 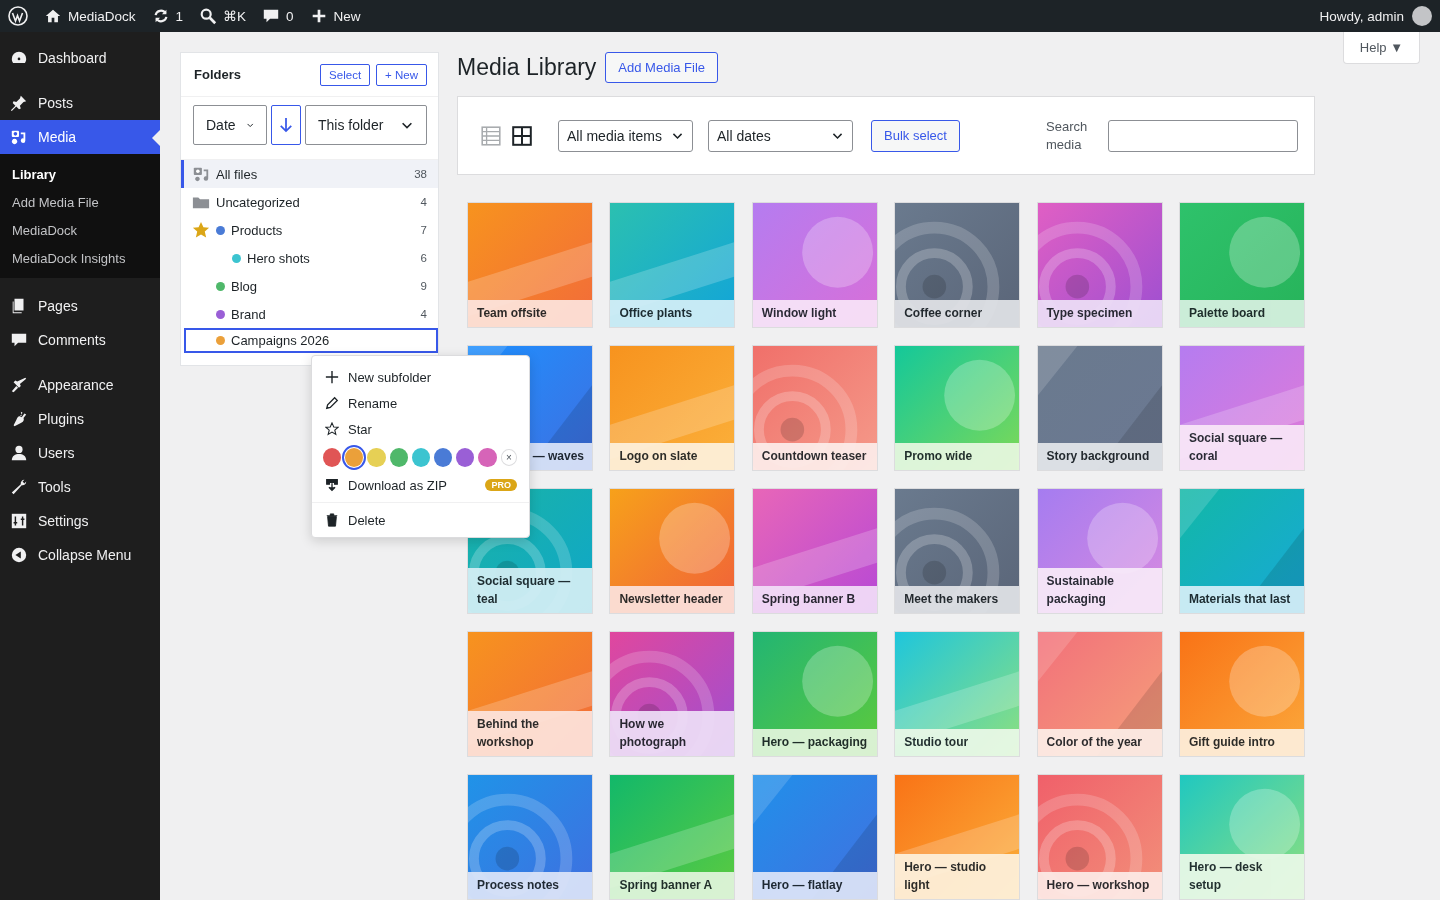 I want to click on tile-caption: Social square — teal, so click(x=530, y=590).